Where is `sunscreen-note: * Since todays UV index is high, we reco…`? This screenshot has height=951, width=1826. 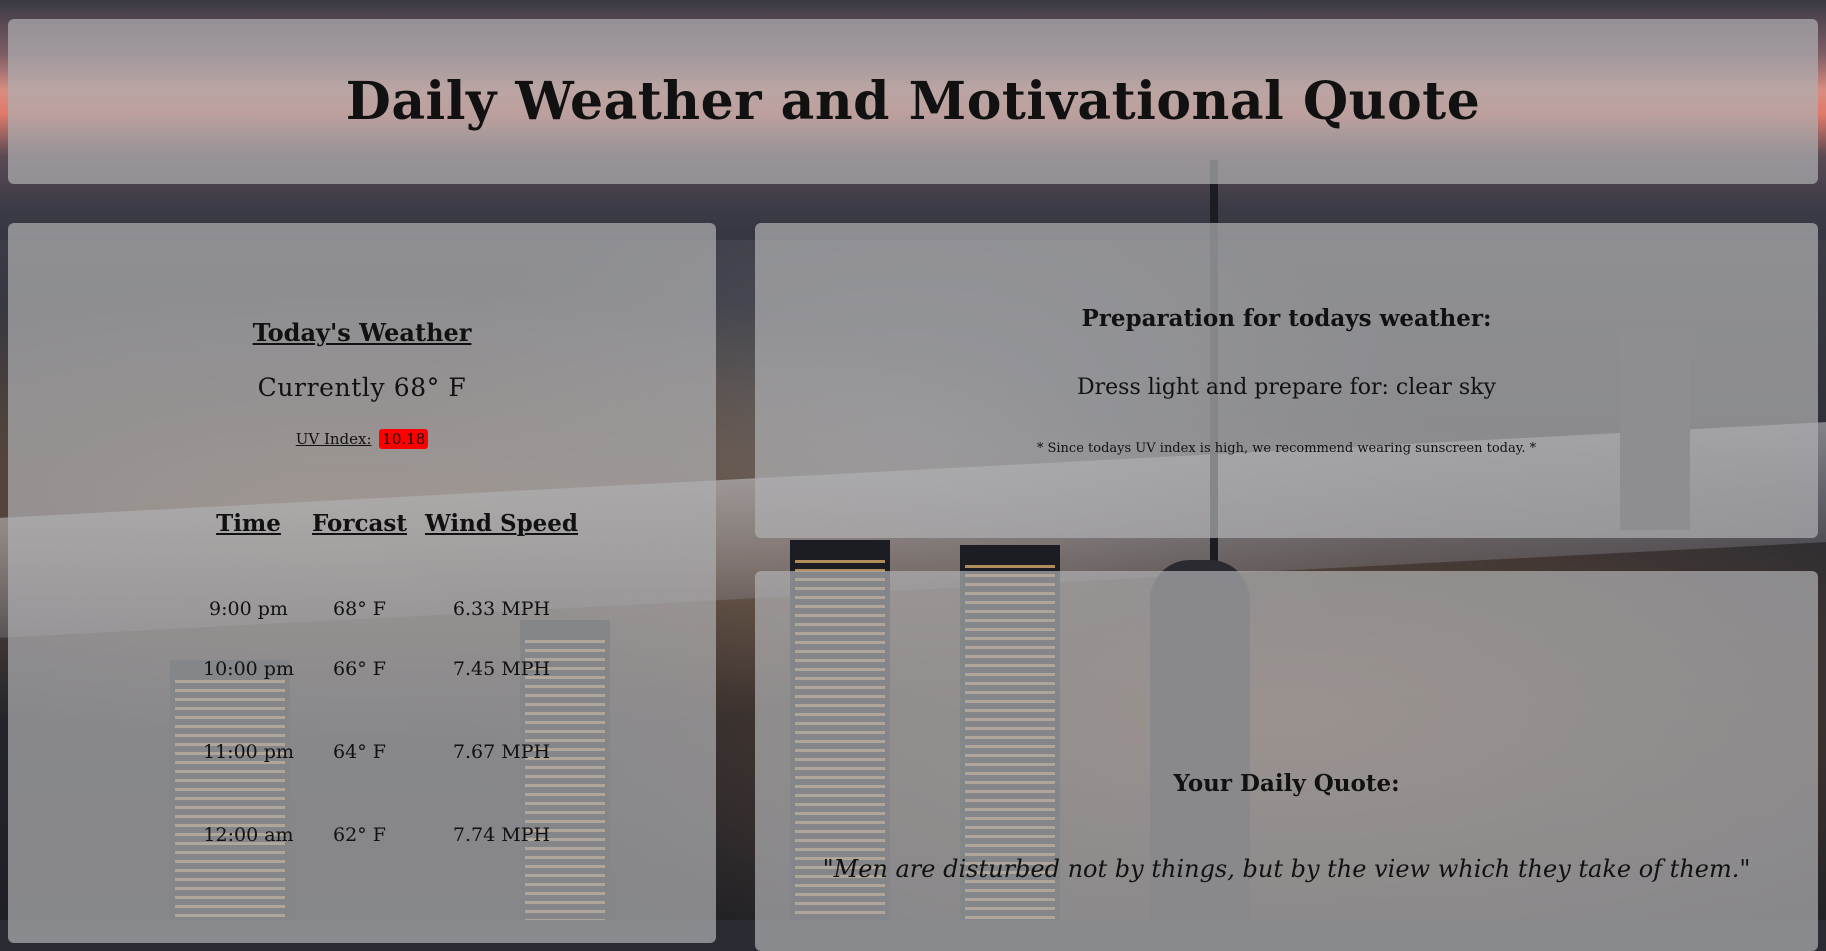
sunscreen-note: * Since todays UV index is high, we reco… is located at coordinates (1286, 448).